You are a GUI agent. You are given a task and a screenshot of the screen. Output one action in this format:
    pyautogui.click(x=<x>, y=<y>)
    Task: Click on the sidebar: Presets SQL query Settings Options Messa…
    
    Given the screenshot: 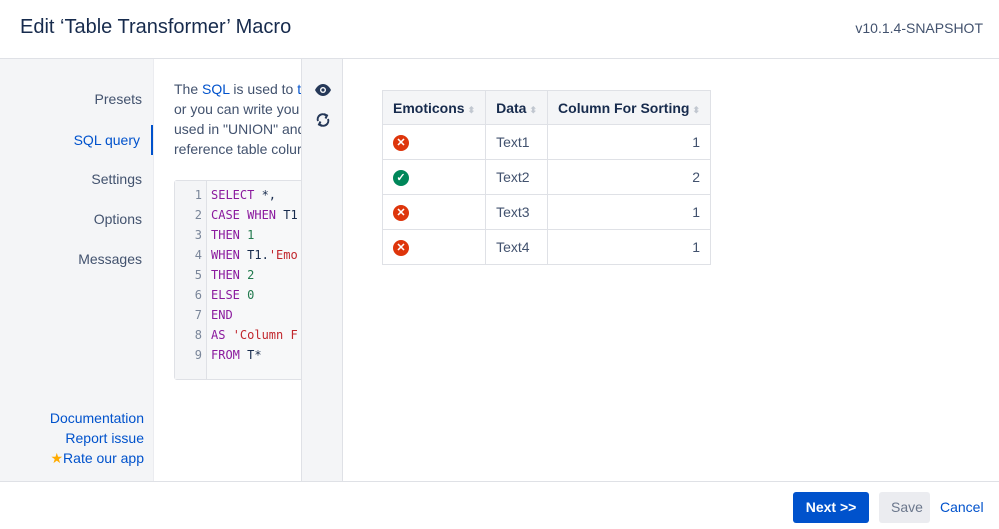 What is the action you would take?
    pyautogui.click(x=77, y=270)
    